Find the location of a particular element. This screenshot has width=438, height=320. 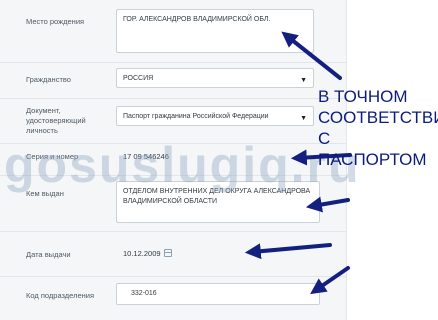

arrow-issue-date is located at coordinates (288, 251).